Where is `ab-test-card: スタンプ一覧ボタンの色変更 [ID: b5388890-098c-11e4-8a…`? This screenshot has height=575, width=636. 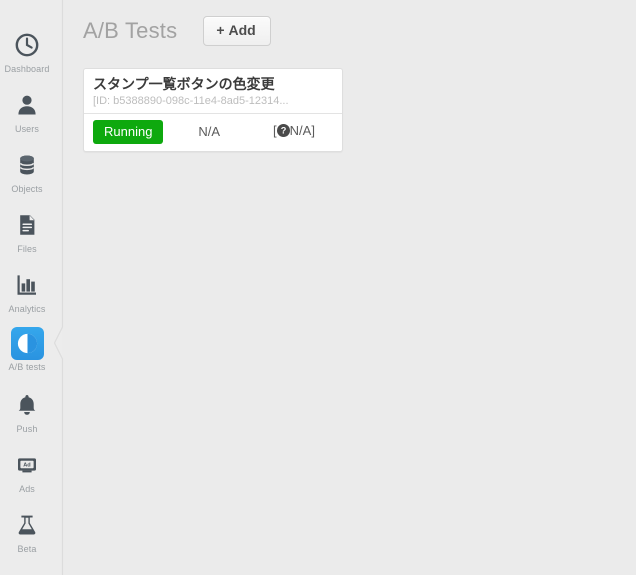
ab-test-card: スタンプ一覧ボタンの色変更 [ID: b5388890-098c-11e4-8a… is located at coordinates (213, 110).